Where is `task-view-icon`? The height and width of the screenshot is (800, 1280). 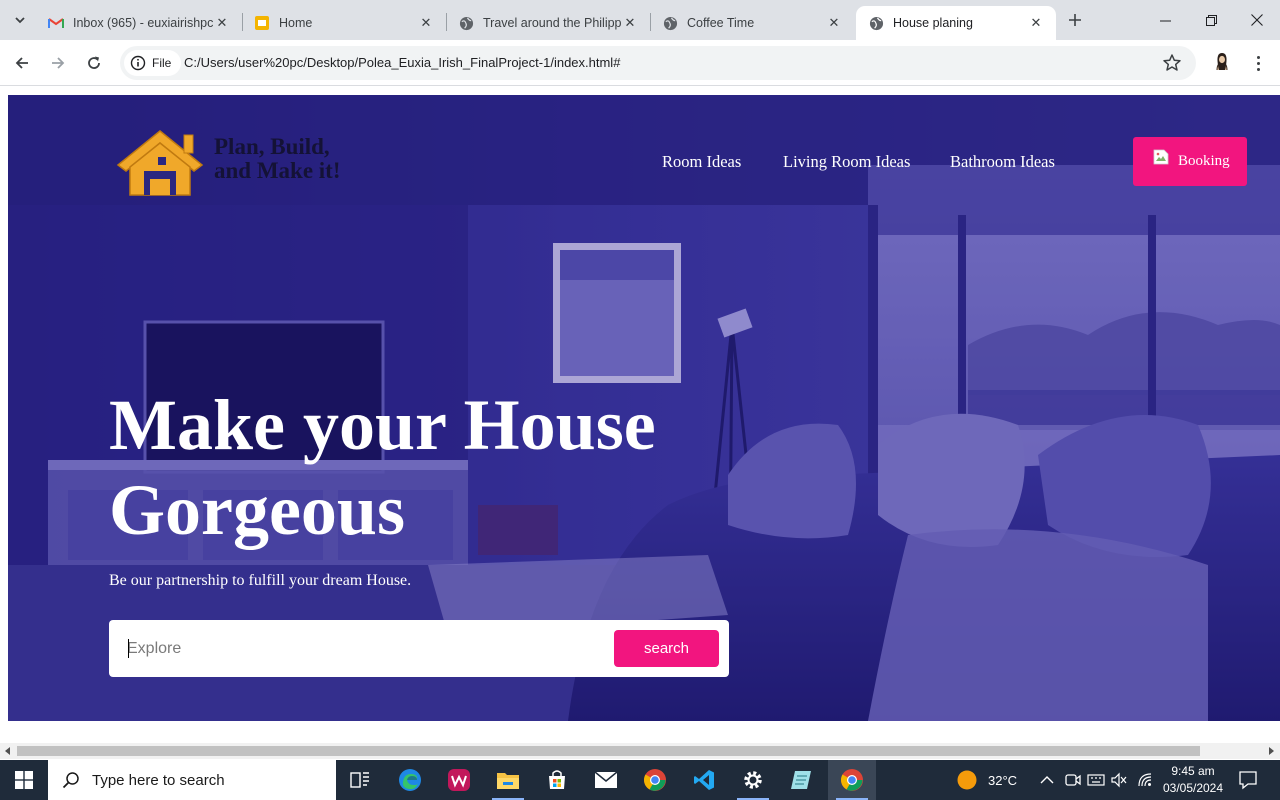 task-view-icon is located at coordinates (359, 780).